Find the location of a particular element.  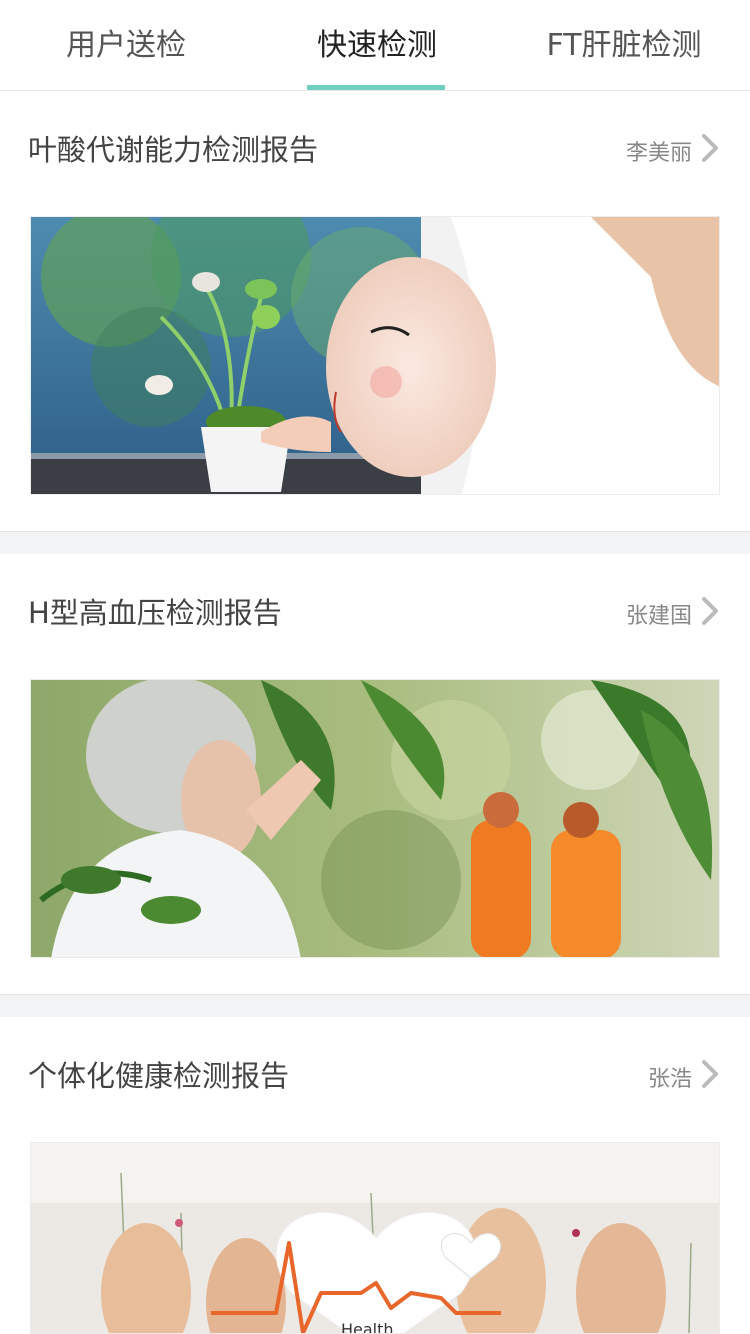

report-author: 张建国 is located at coordinates (658, 616).